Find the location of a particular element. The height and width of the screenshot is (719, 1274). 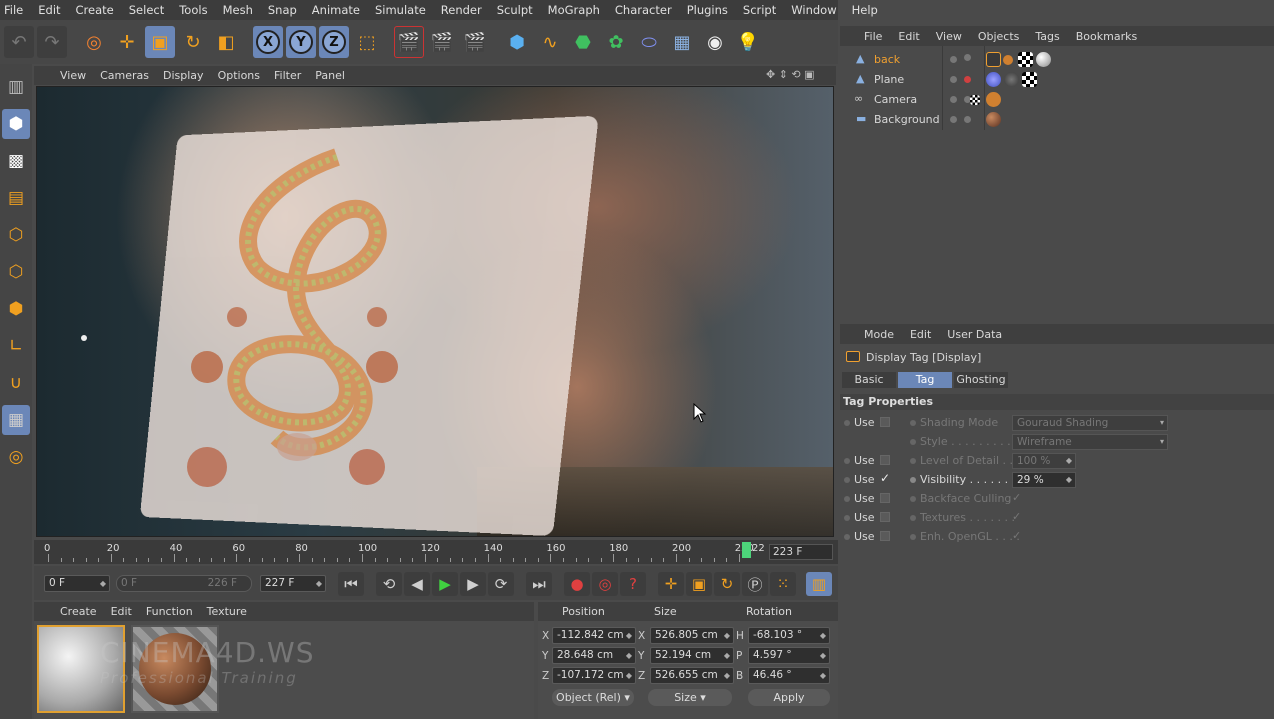

xpresso-tag-icon is located at coordinates (1008, 60).